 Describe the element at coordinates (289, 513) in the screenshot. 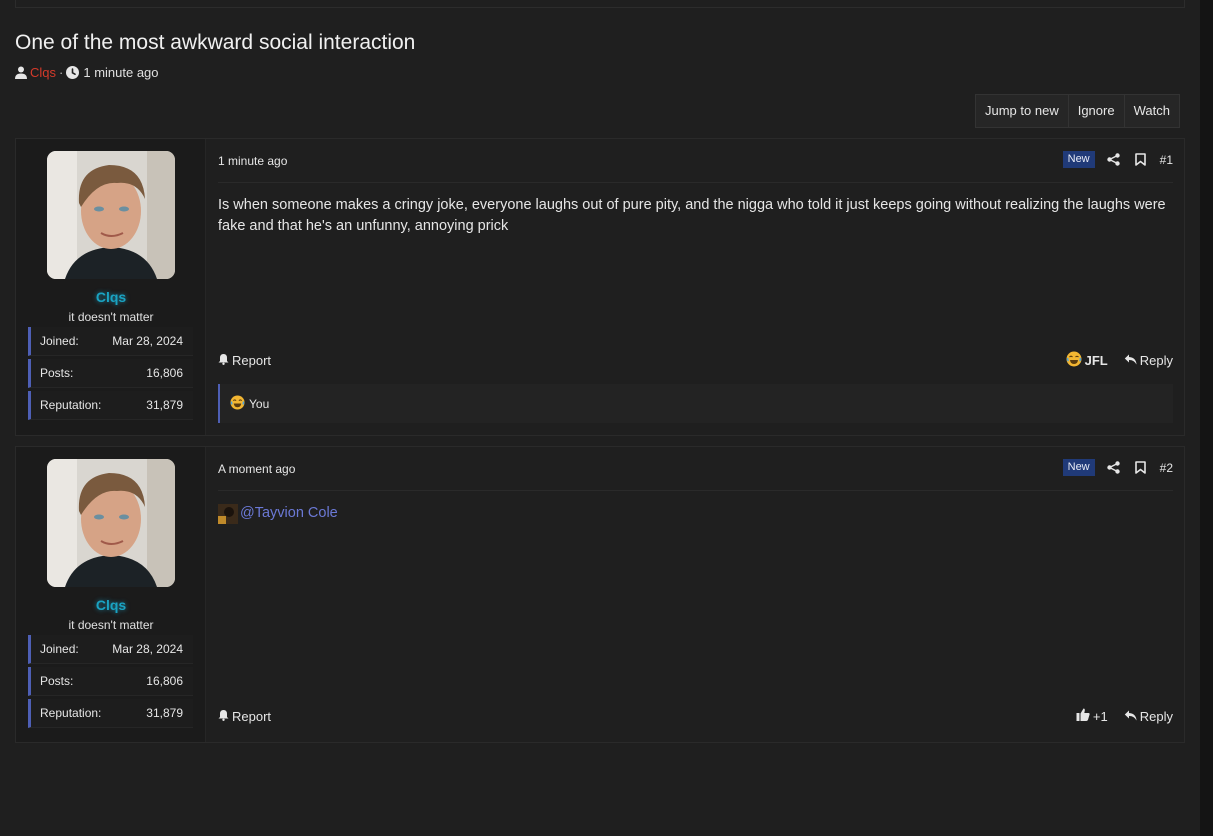

I see `mention-name: @Tayvion Cole` at that location.